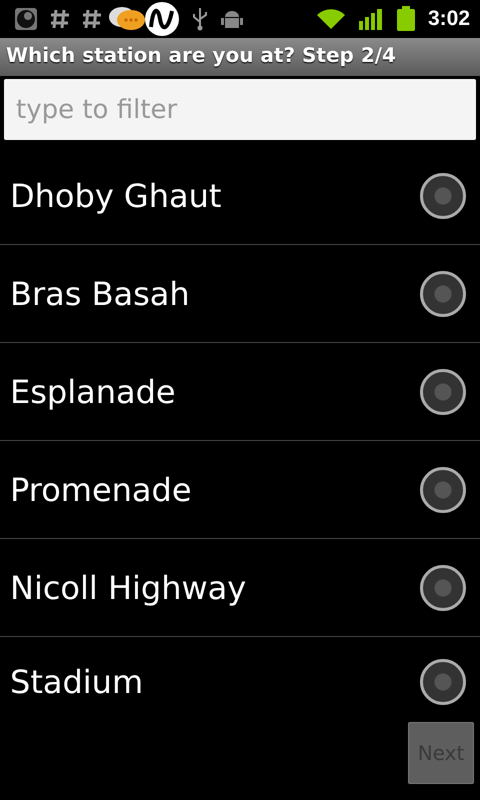  Describe the element at coordinates (93, 391) in the screenshot. I see `station-name: Esplanade` at that location.